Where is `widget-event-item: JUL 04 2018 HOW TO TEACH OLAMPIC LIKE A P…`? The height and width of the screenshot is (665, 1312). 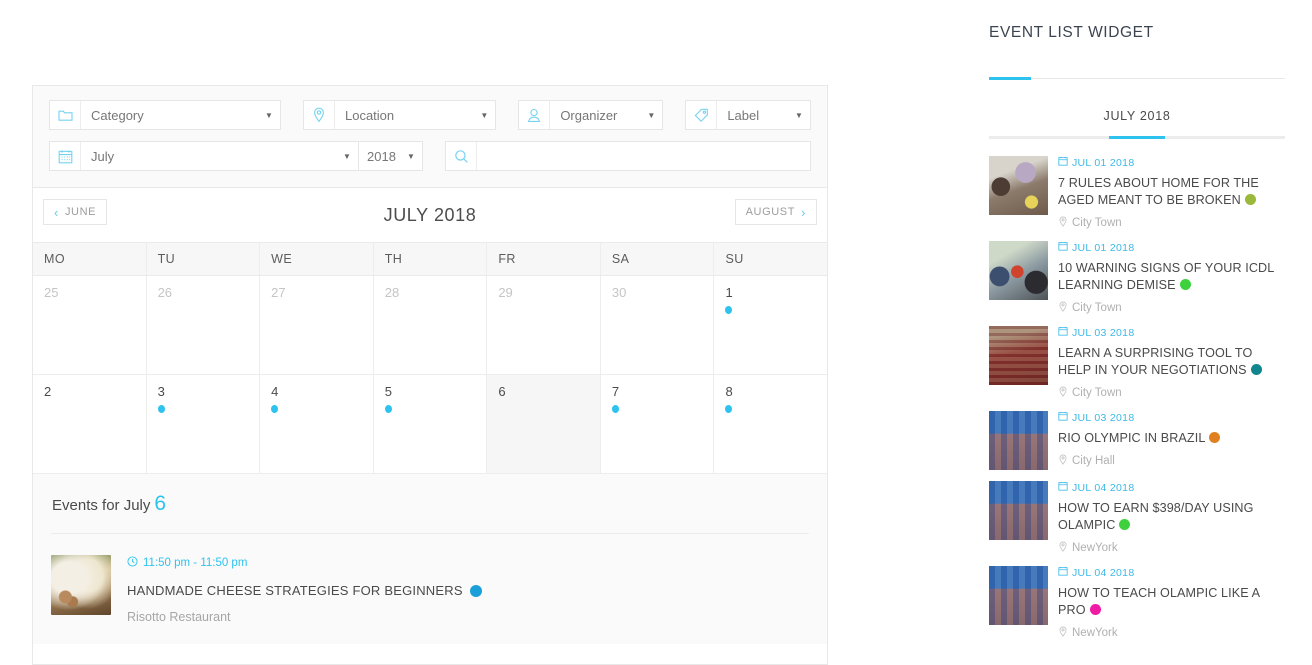
widget-event-item: JUL 04 2018 HOW TO TEACH OLAMPIC LIKE A P… is located at coordinates (1137, 603).